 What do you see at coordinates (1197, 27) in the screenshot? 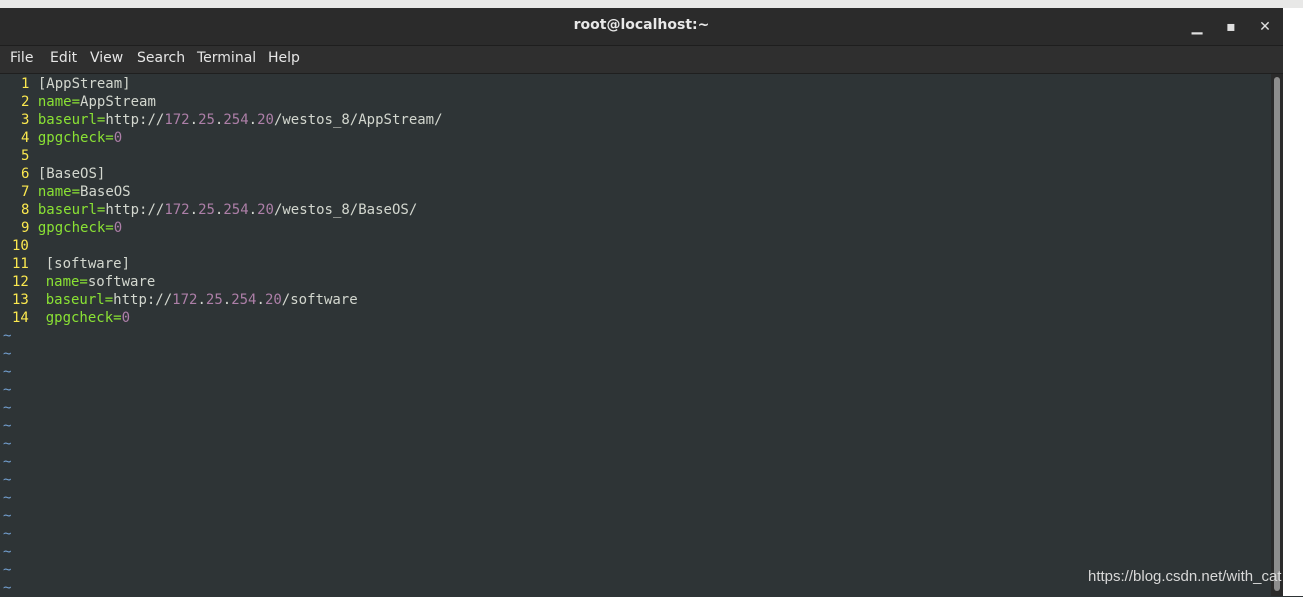
I see `minimize-icon: ▁` at bounding box center [1197, 27].